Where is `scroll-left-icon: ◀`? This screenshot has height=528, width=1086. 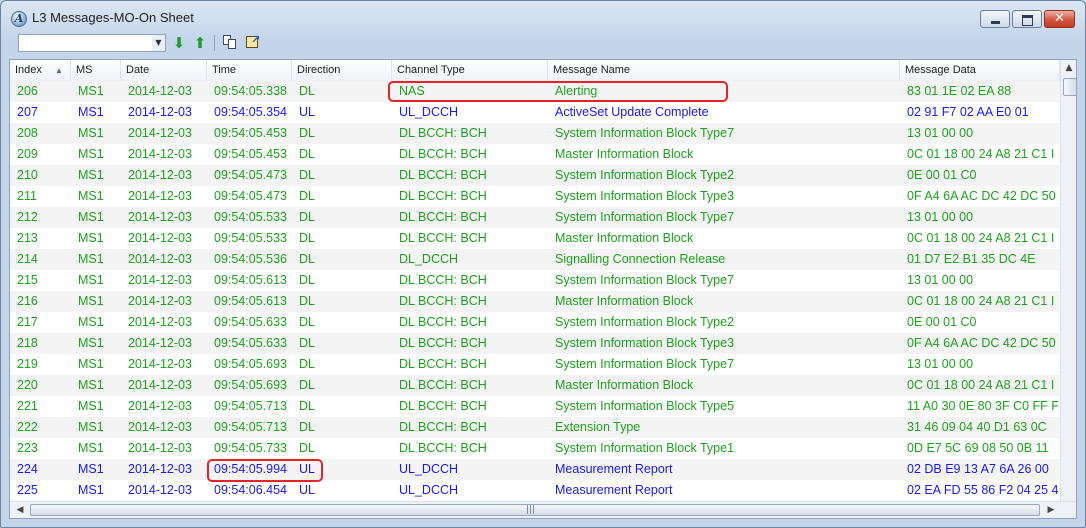 scroll-left-icon: ◀ is located at coordinates (20, 510).